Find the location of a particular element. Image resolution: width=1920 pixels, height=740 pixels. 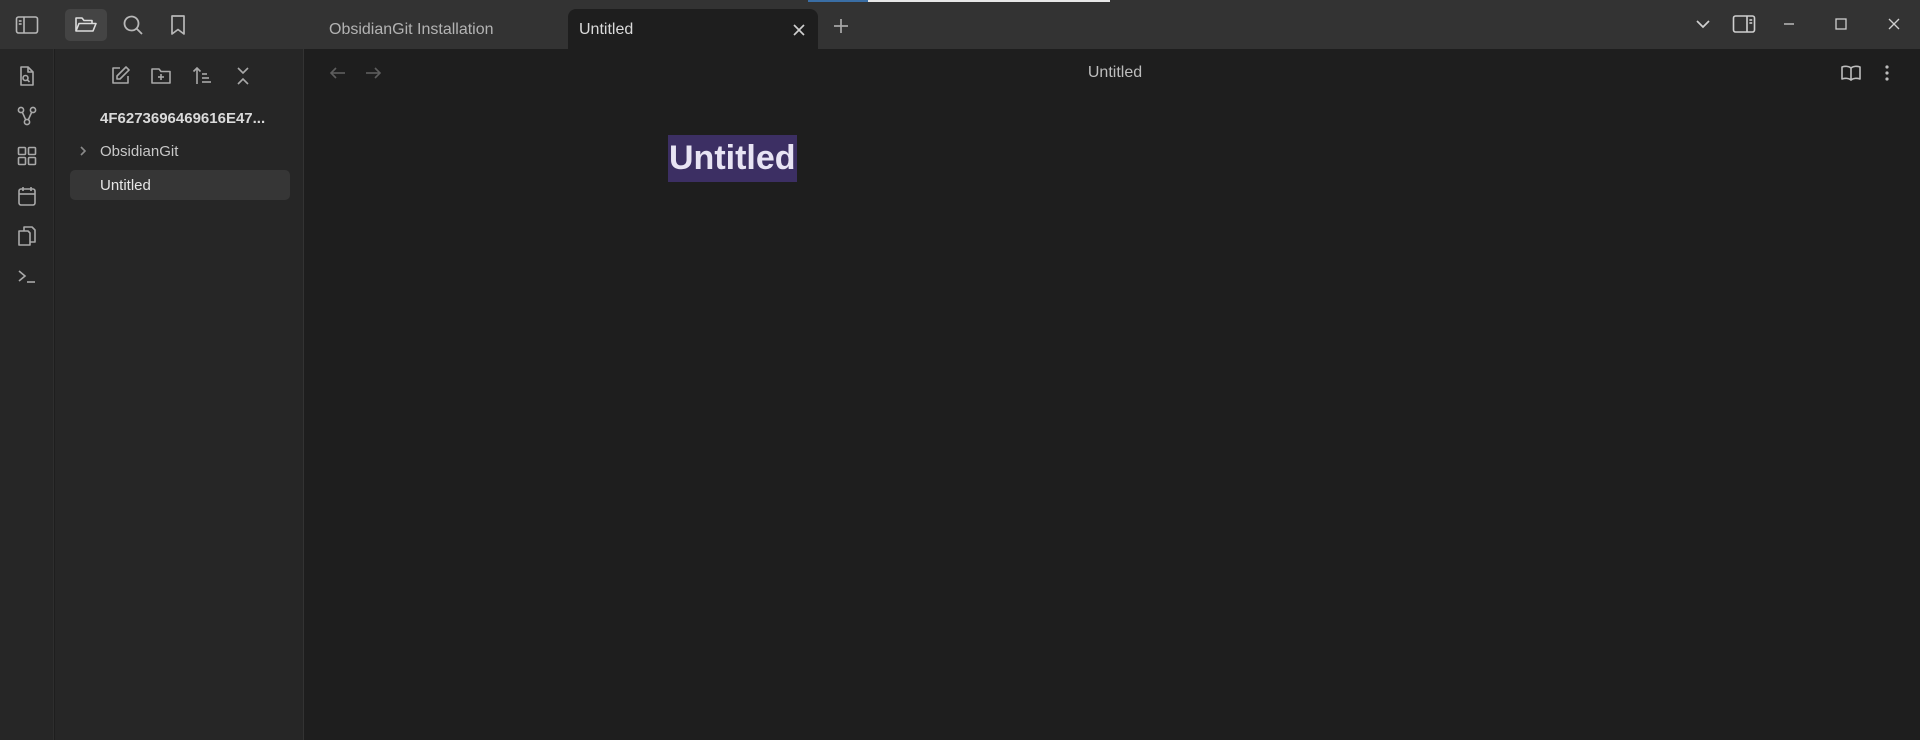

chevron-down-icon is located at coordinates (1703, 24).